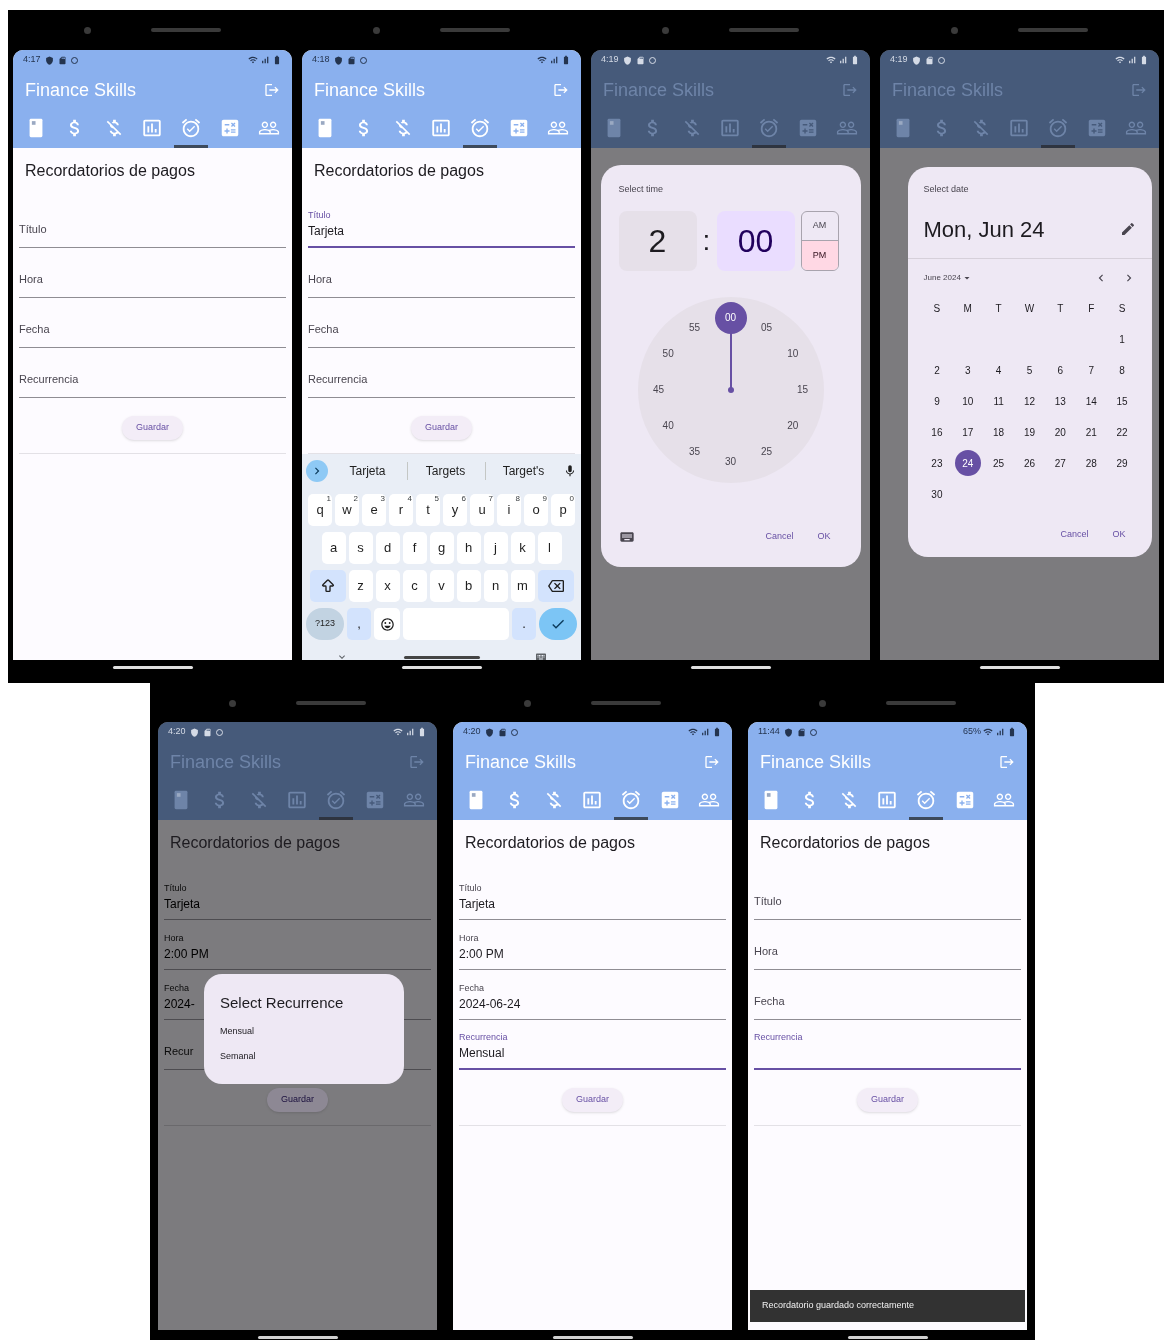  Describe the element at coordinates (304, 1057) in the screenshot. I see `recurrence-option: Semanal` at that location.